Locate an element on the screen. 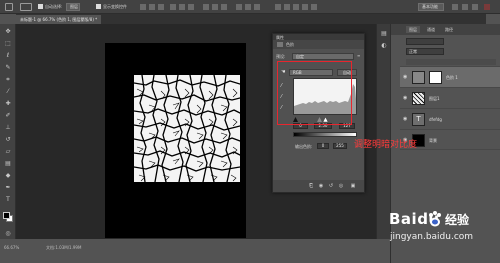 The width and height of the screenshot is (500, 263). layer-thumbnail is located at coordinates (418, 98).